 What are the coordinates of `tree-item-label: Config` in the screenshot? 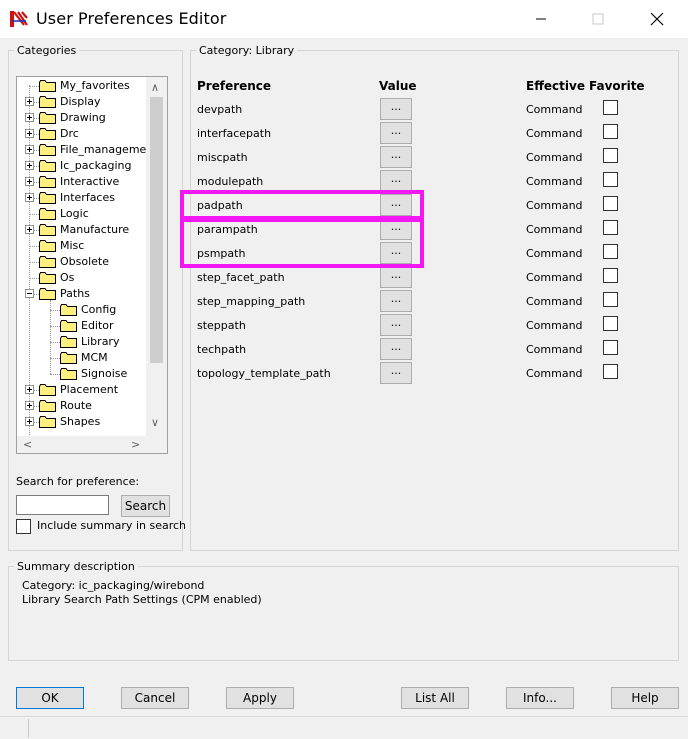 It's located at (99, 309).